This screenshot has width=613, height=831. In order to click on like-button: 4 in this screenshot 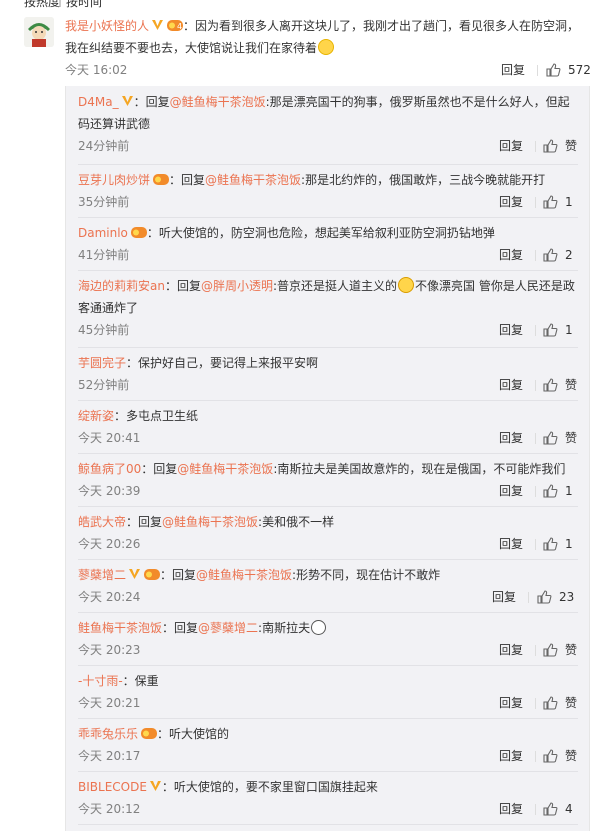, I will do `click(563, 809)`.